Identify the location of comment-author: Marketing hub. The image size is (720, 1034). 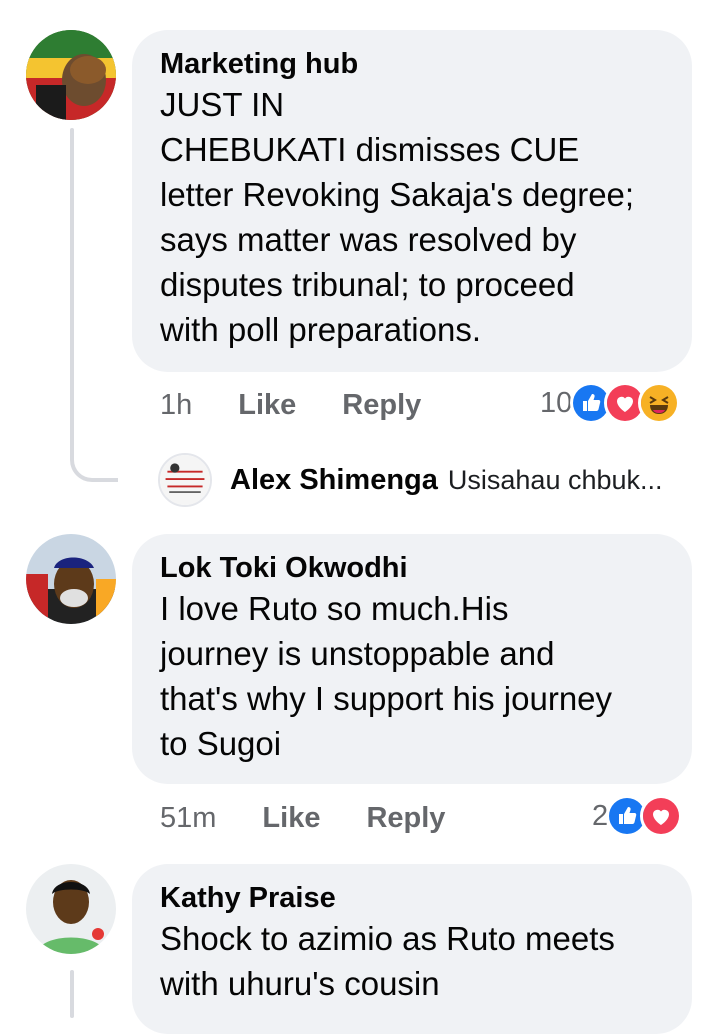
(413, 64).